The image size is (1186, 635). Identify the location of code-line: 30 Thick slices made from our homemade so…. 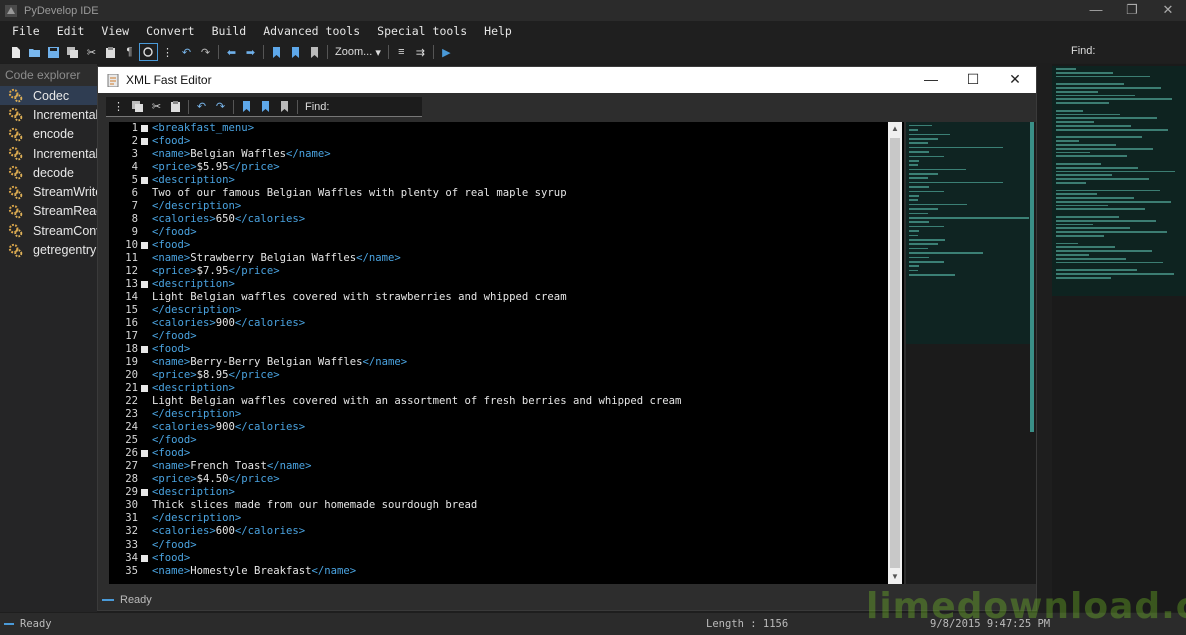
(506, 505).